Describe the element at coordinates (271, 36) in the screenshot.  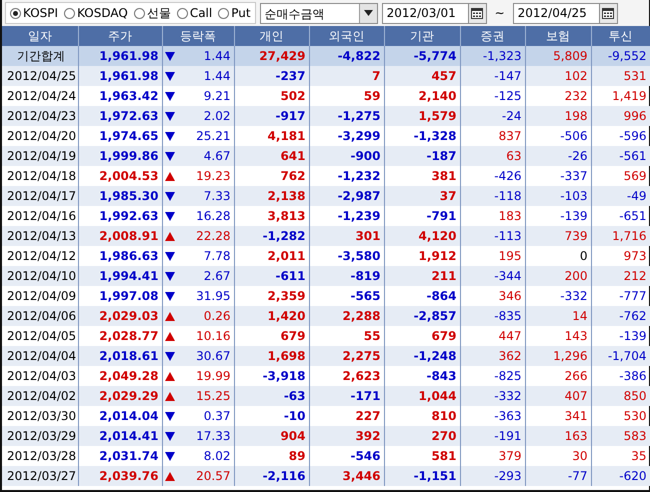
I see `column-header: 개인` at that location.